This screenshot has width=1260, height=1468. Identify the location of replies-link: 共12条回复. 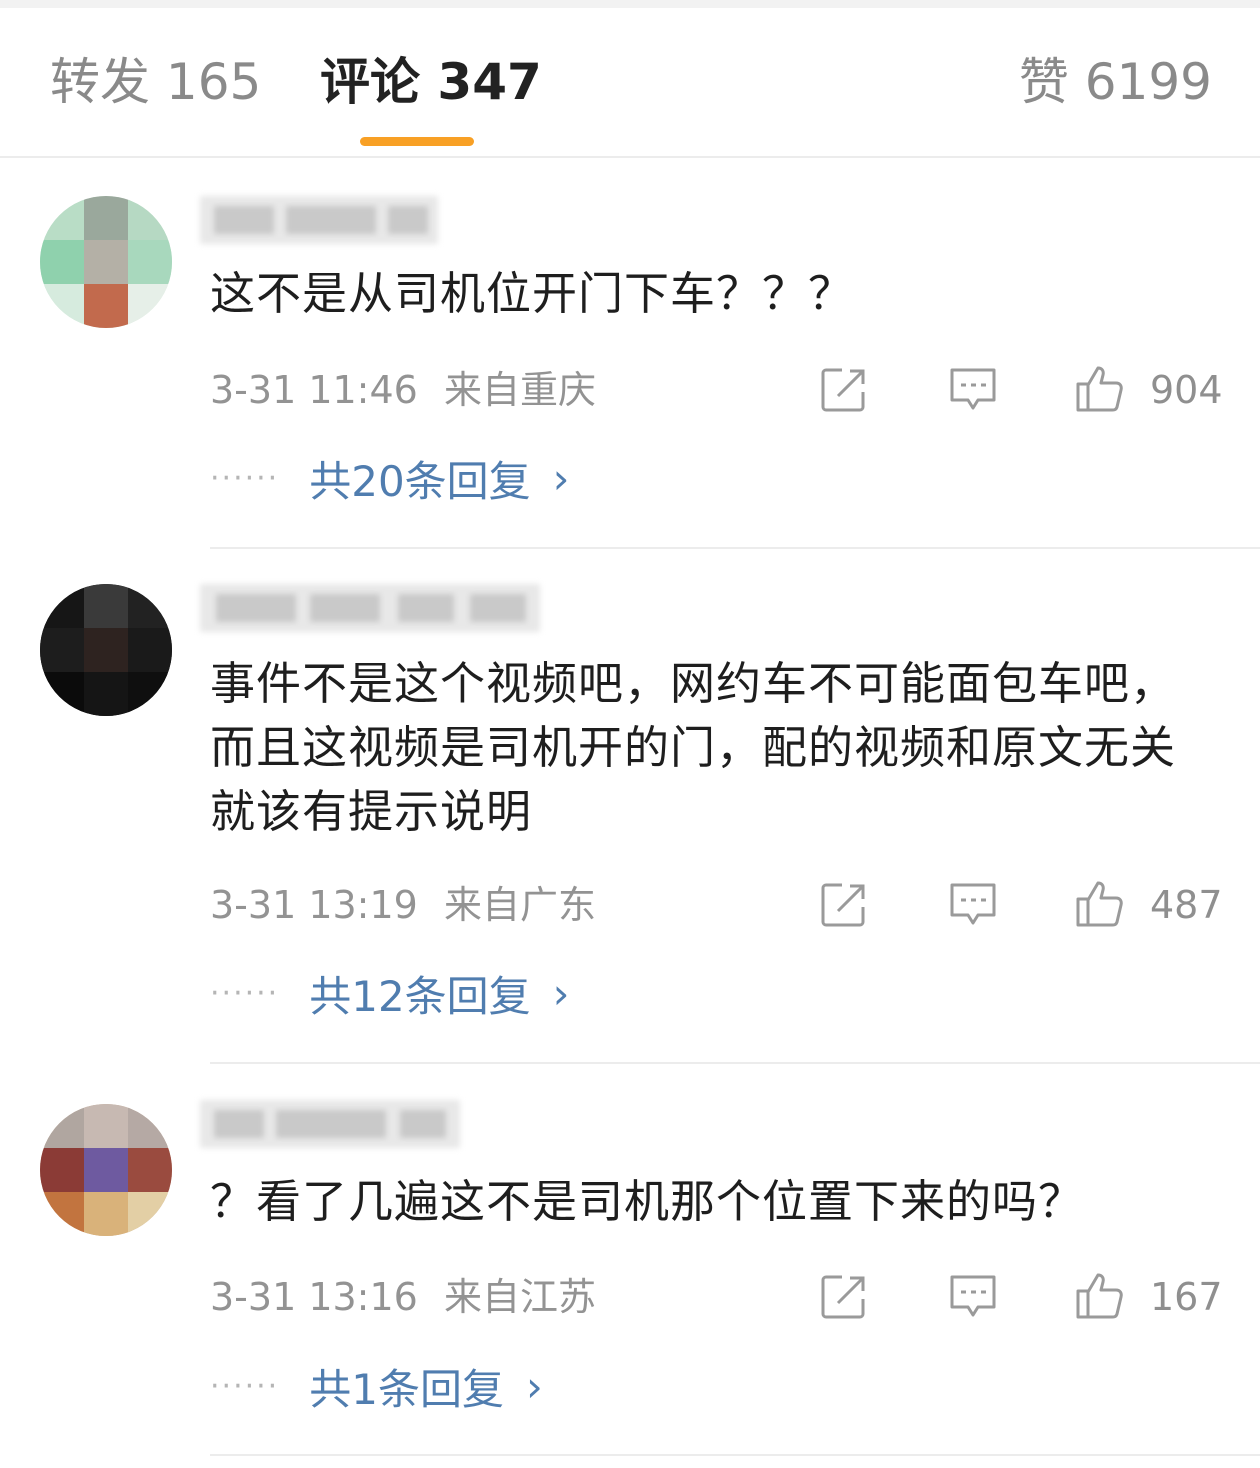
(419, 993).